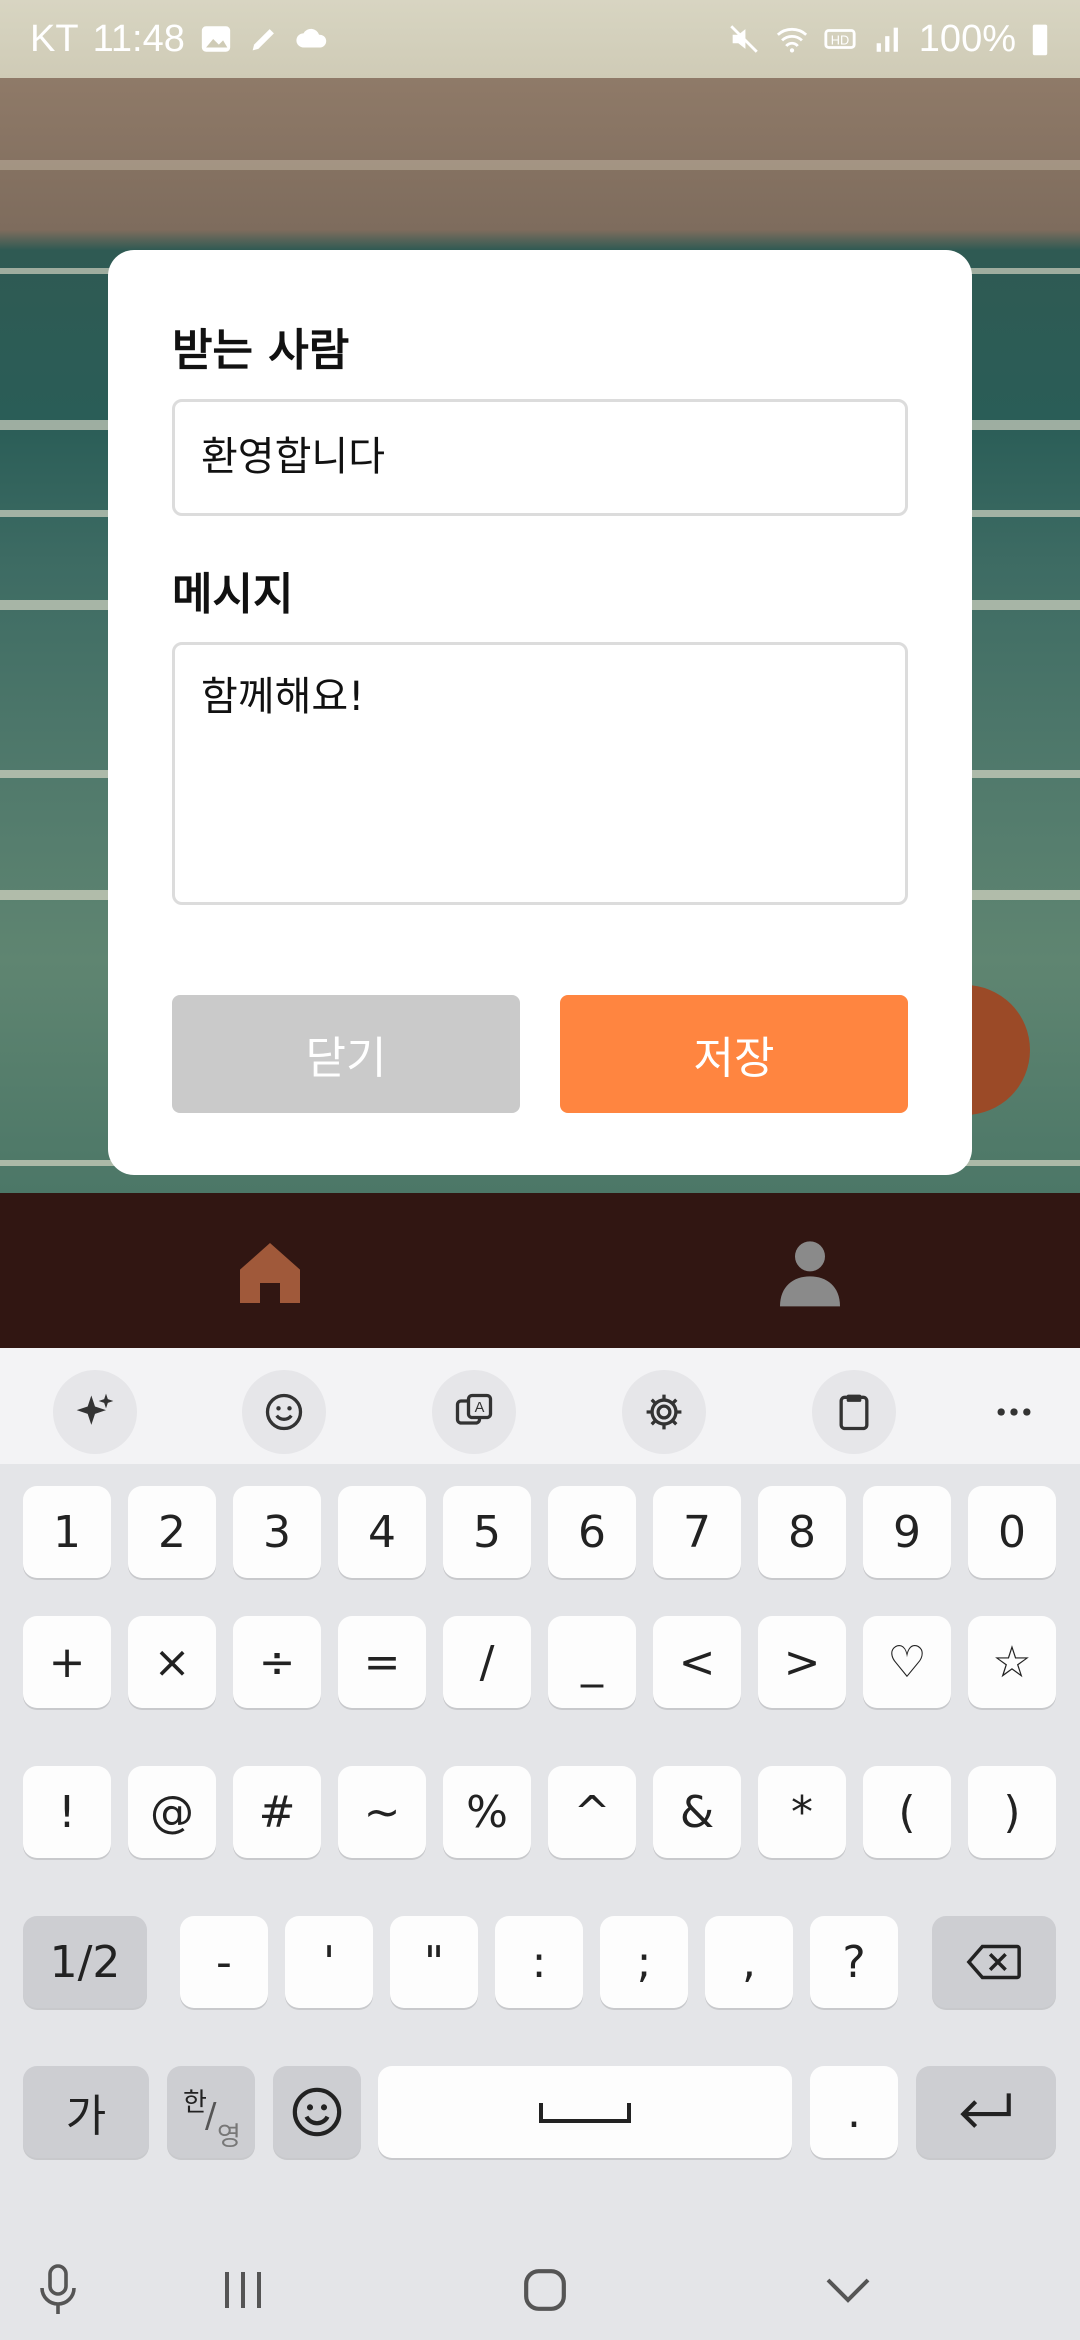 This screenshot has width=1080, height=2340. Describe the element at coordinates (887, 39) in the screenshot. I see `signal-icon` at that location.